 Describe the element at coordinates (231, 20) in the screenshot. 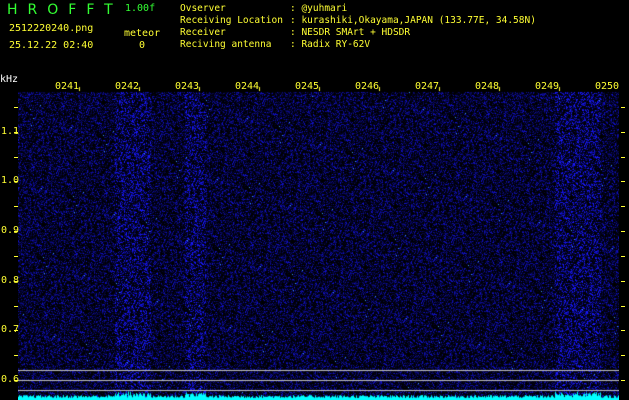

I see `info-label-location: Receiving Location` at that location.